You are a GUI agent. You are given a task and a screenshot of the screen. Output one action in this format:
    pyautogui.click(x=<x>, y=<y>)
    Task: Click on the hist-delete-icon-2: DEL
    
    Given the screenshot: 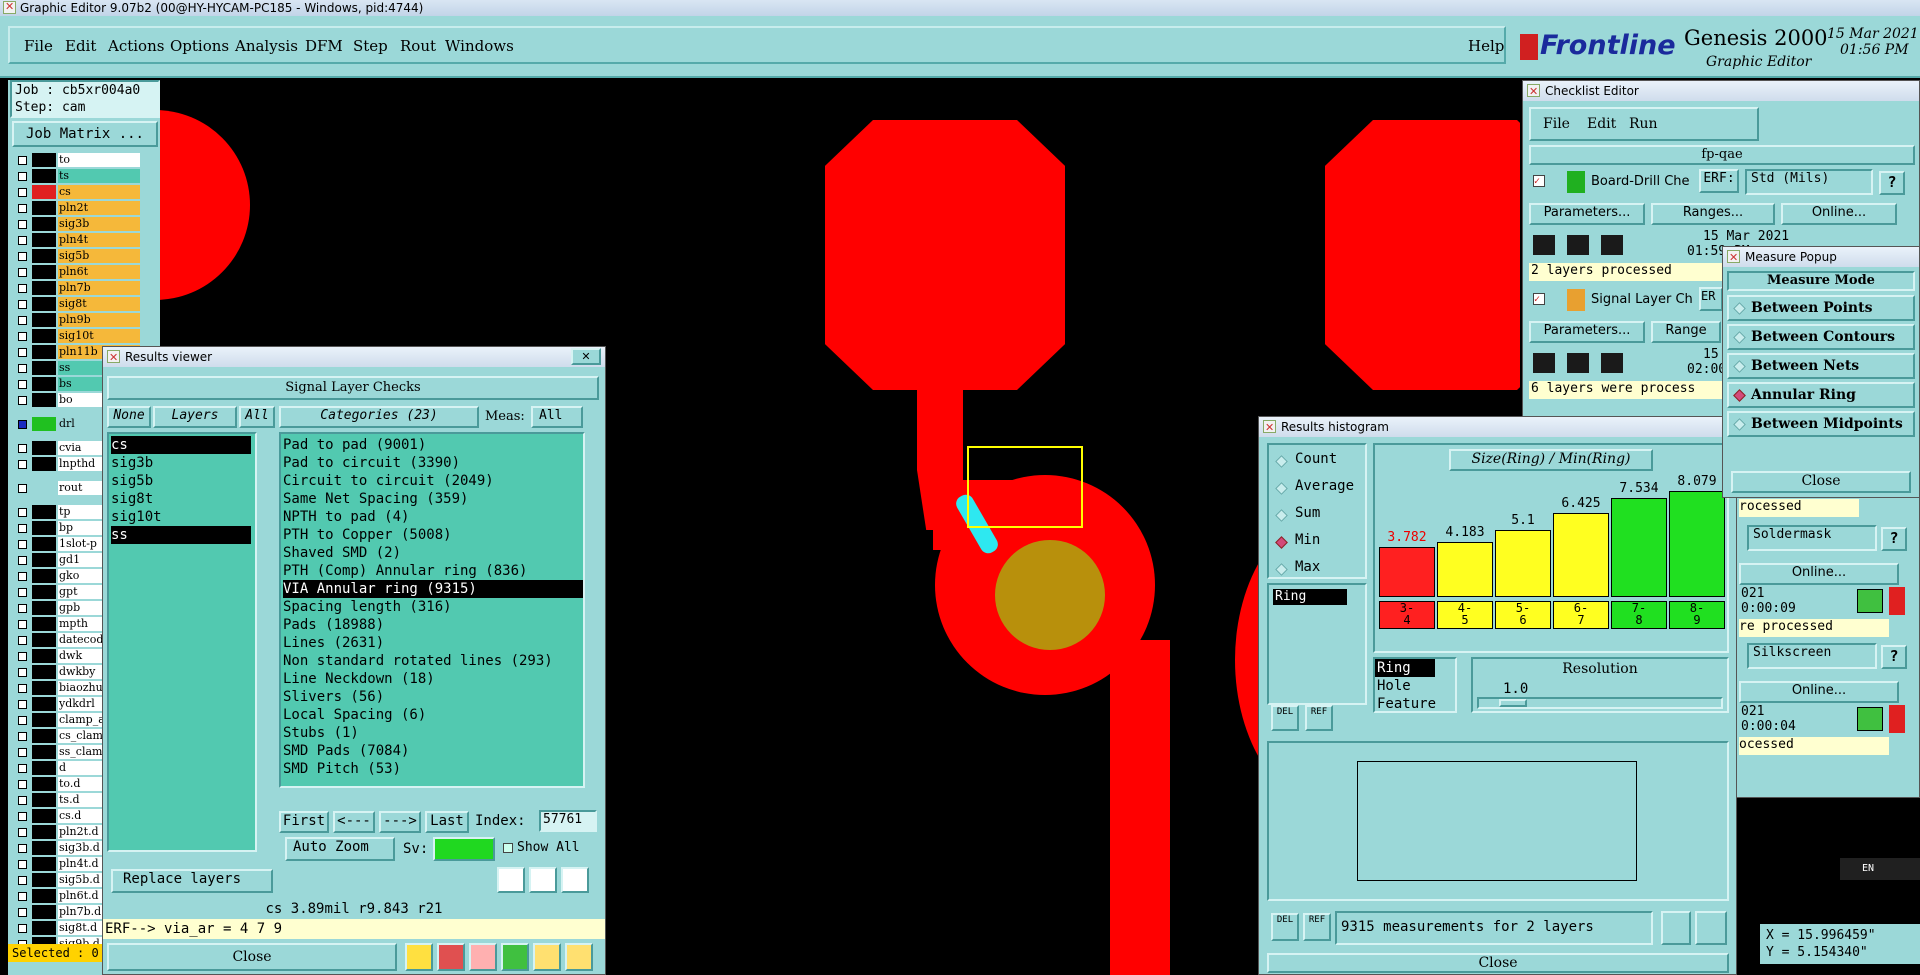 What is the action you would take?
    pyautogui.click(x=1285, y=927)
    